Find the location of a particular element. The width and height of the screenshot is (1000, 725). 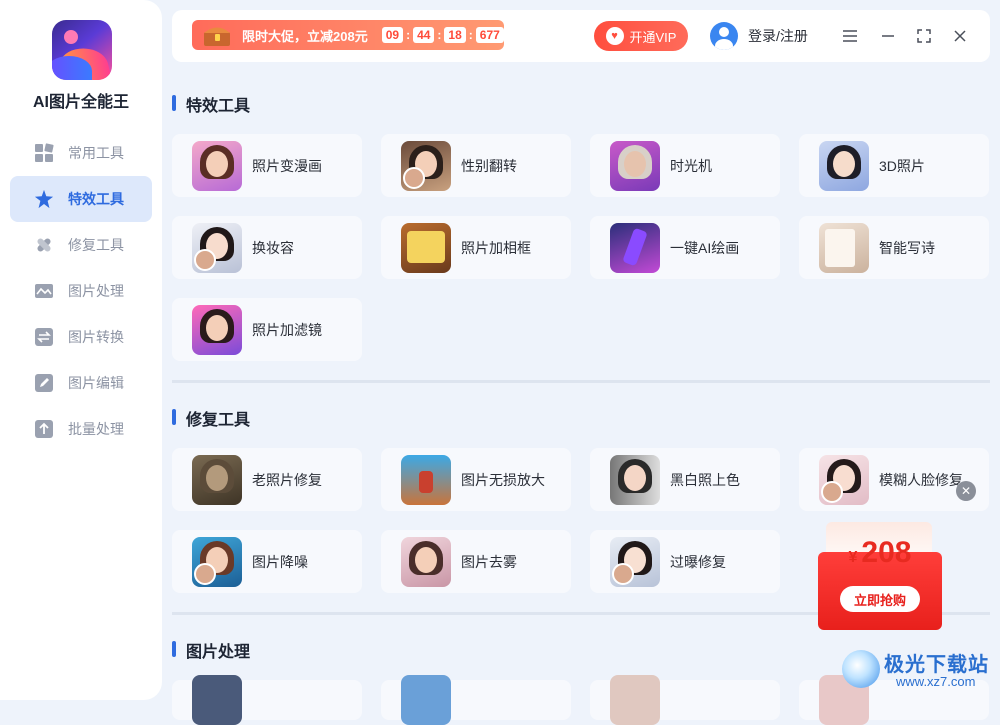

tool-card-lossless-upscale: 图片无损放大 is located at coordinates (476, 479).